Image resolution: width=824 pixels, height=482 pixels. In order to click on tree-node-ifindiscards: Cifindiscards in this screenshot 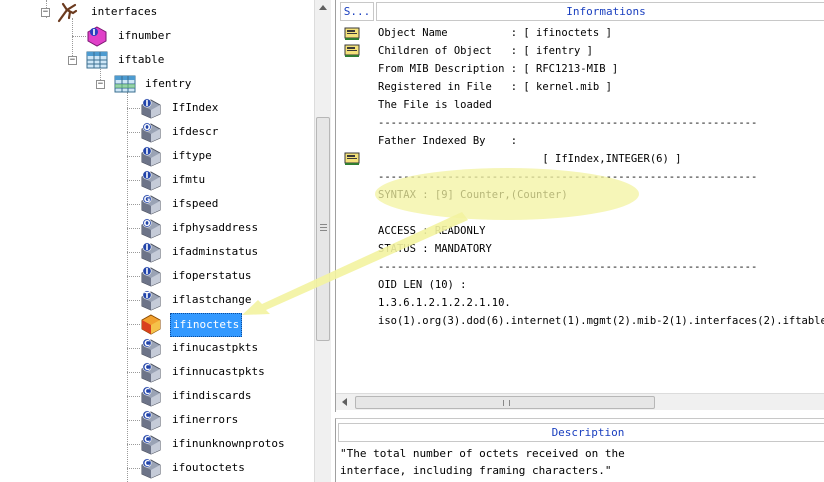, I will do `click(157, 396)`.